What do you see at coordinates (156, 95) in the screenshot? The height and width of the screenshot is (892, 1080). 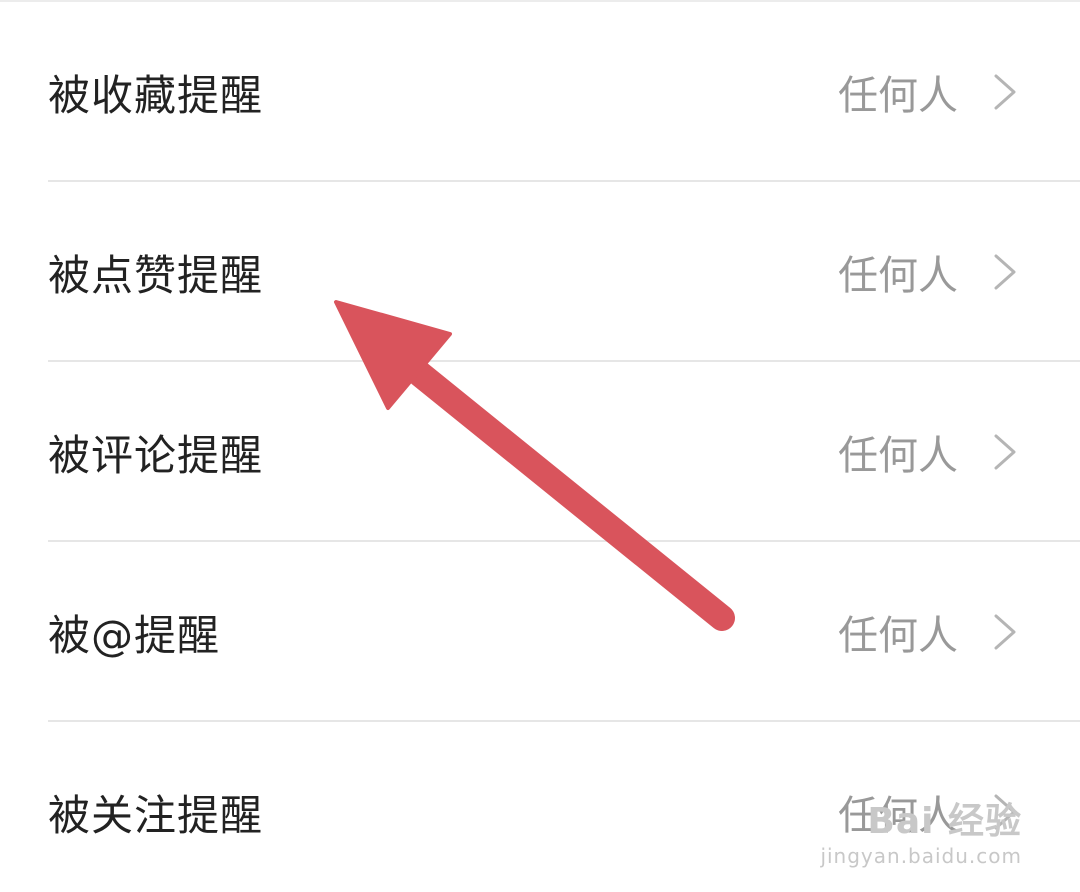 I see `setting-label: 被收藏提醒` at bounding box center [156, 95].